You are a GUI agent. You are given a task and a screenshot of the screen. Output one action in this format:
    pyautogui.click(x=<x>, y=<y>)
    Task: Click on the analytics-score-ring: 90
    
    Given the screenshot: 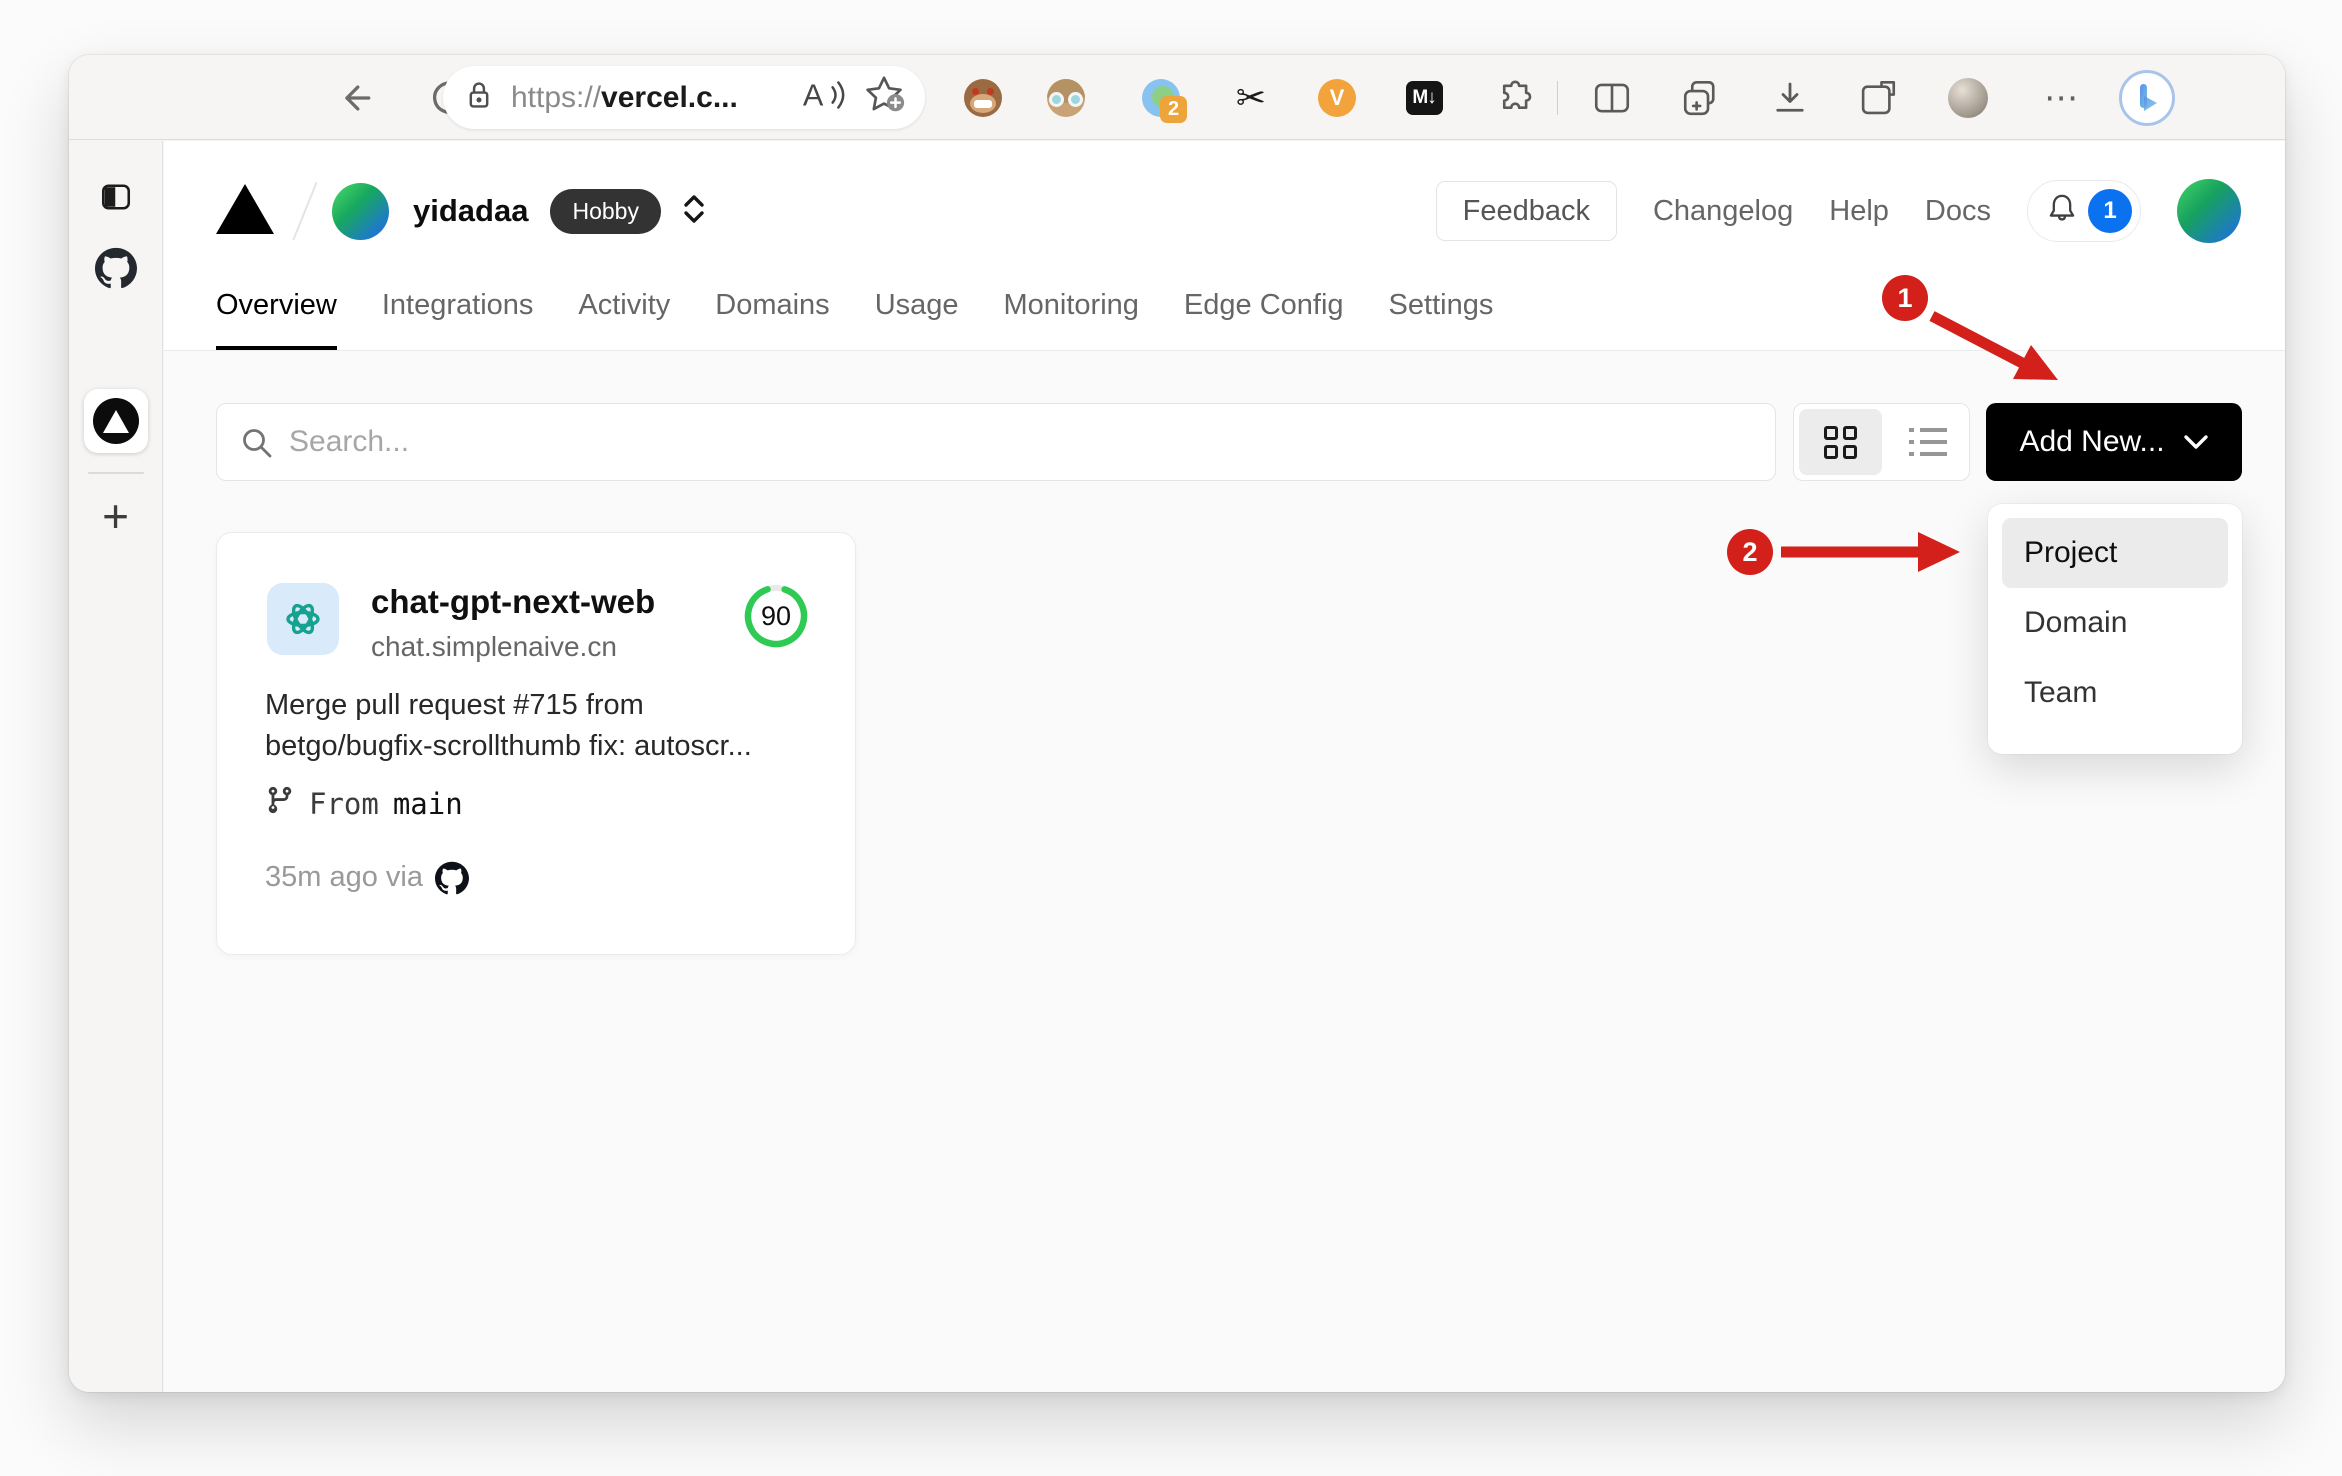 What is the action you would take?
    pyautogui.click(x=776, y=616)
    